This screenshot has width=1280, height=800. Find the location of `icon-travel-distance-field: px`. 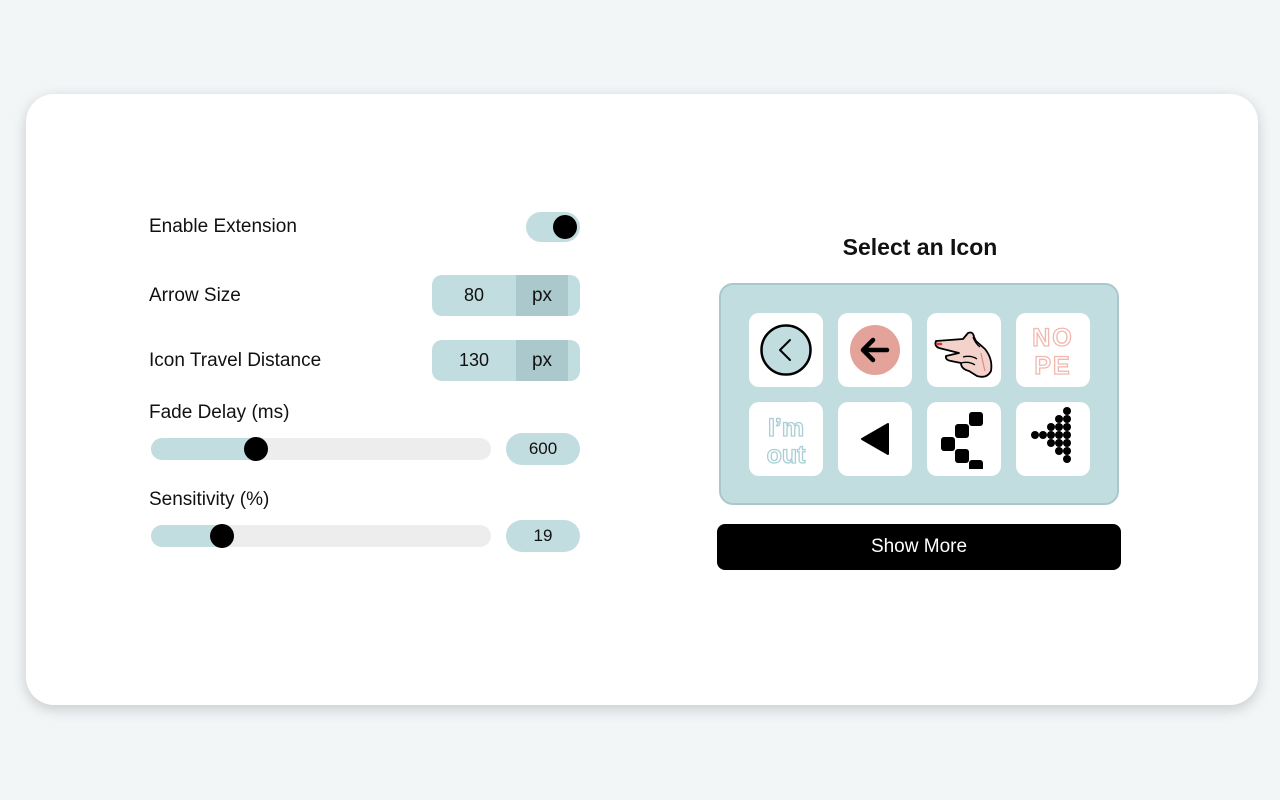

icon-travel-distance-field: px is located at coordinates (506, 360).